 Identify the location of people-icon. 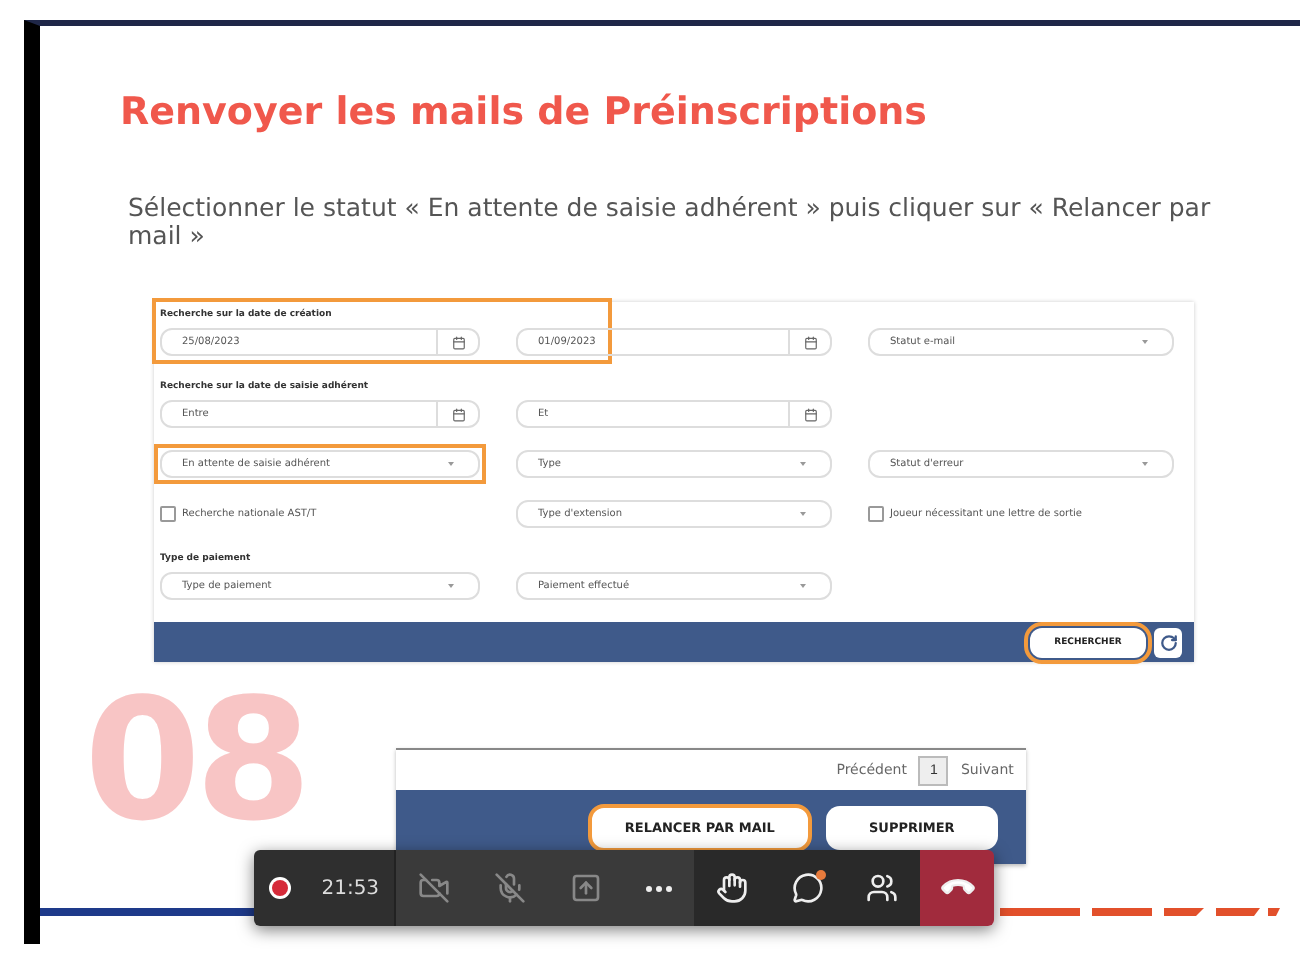
(882, 888).